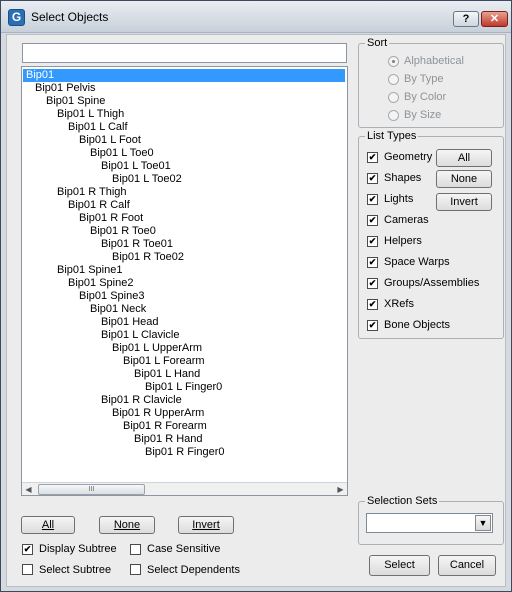  I want to click on cancel-button: Cancel, so click(467, 565).